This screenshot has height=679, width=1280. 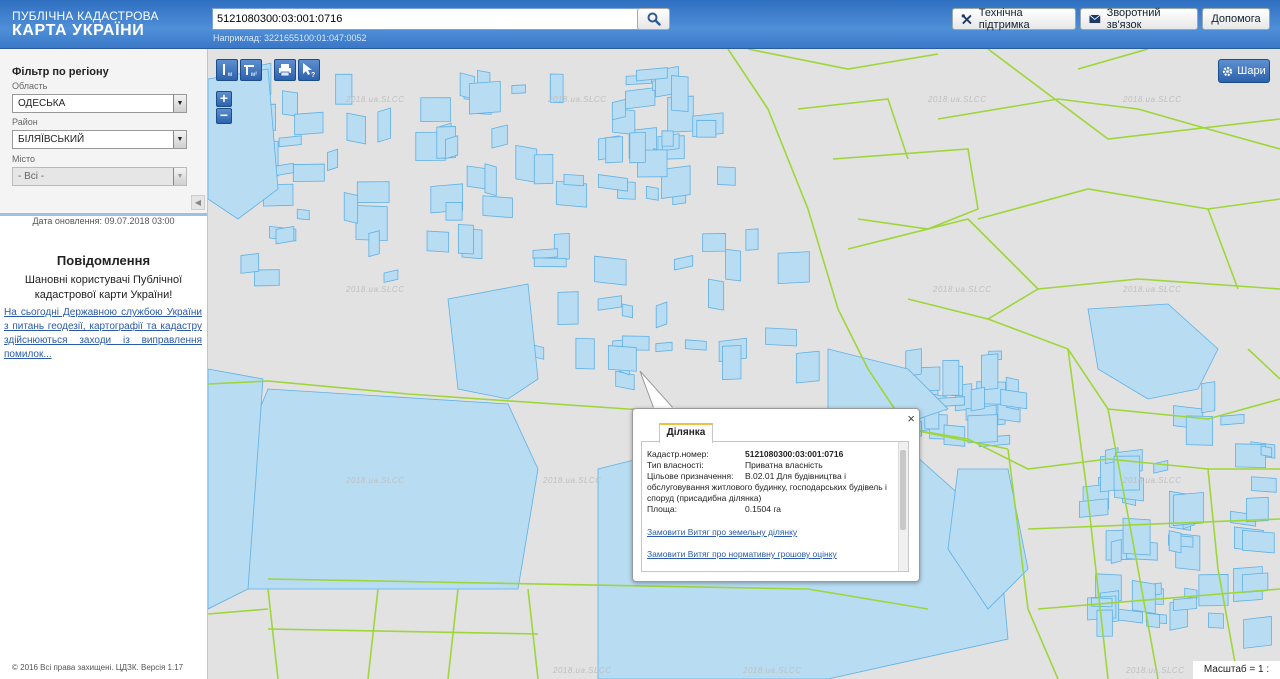 I want to click on measure-length-tool: м, so click(x=227, y=70).